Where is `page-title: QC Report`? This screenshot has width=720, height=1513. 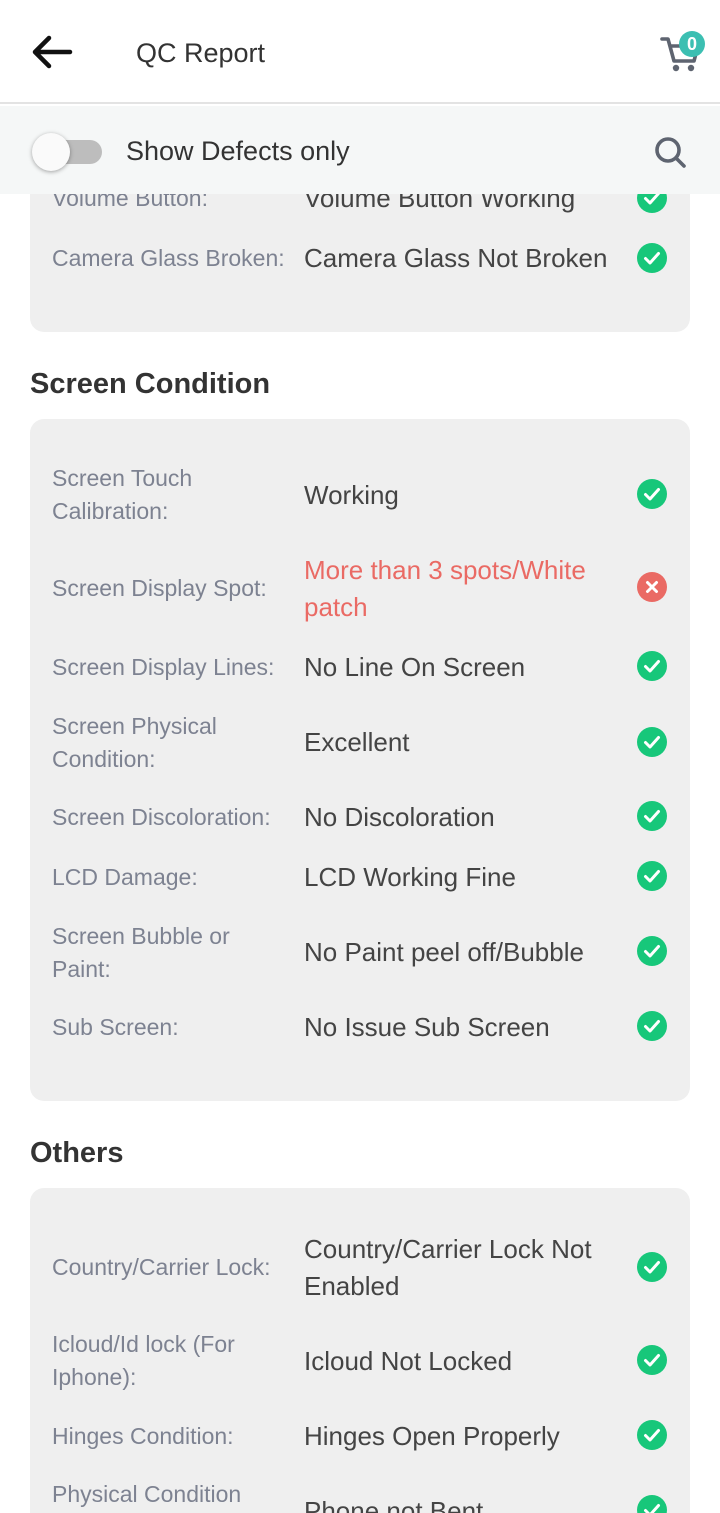 page-title: QC Report is located at coordinates (201, 53).